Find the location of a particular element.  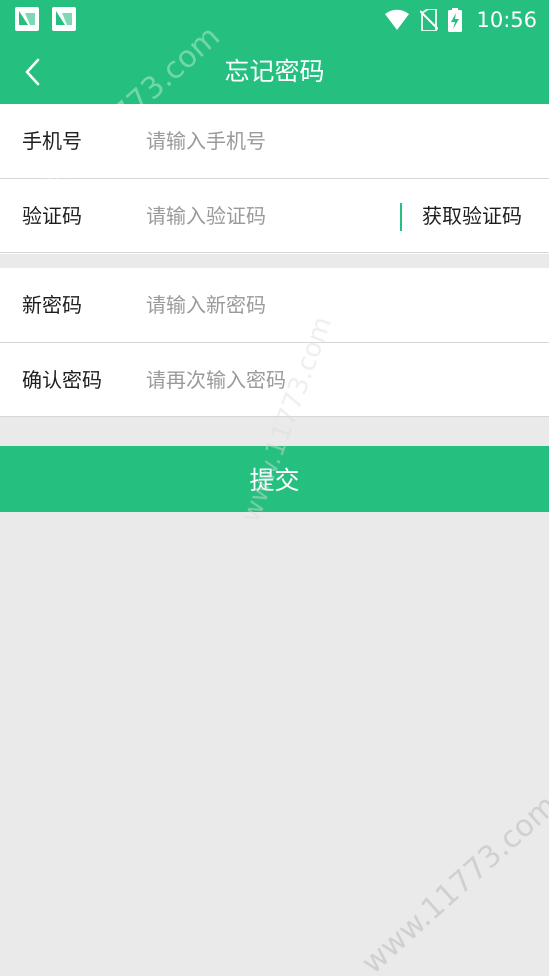

divider is located at coordinates (401, 217).